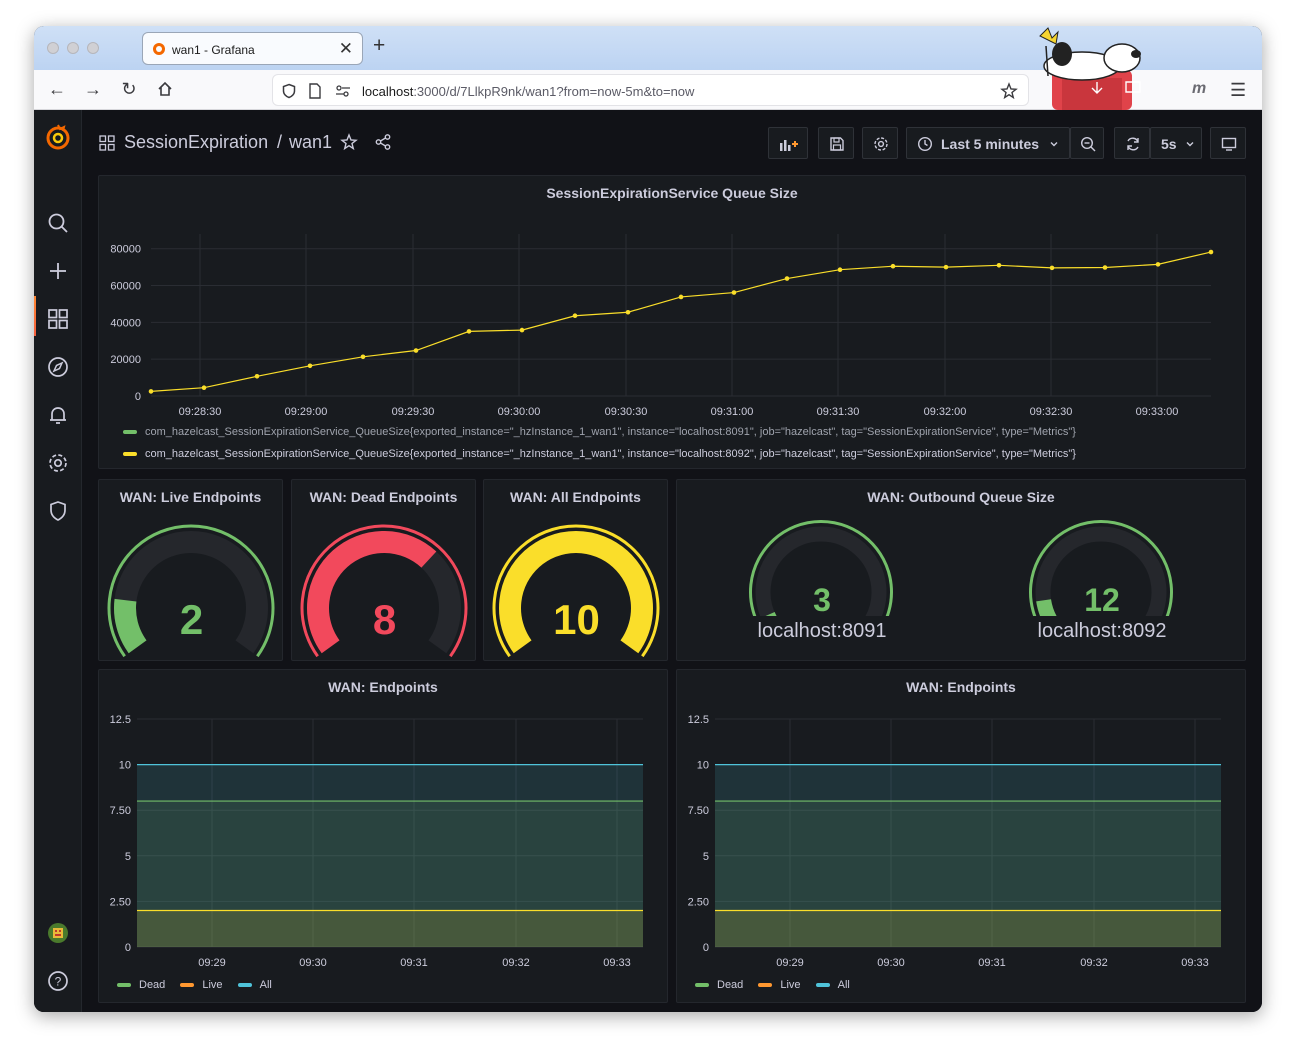 The height and width of the screenshot is (1054, 1296). I want to click on close-window-button, so click(53, 48).